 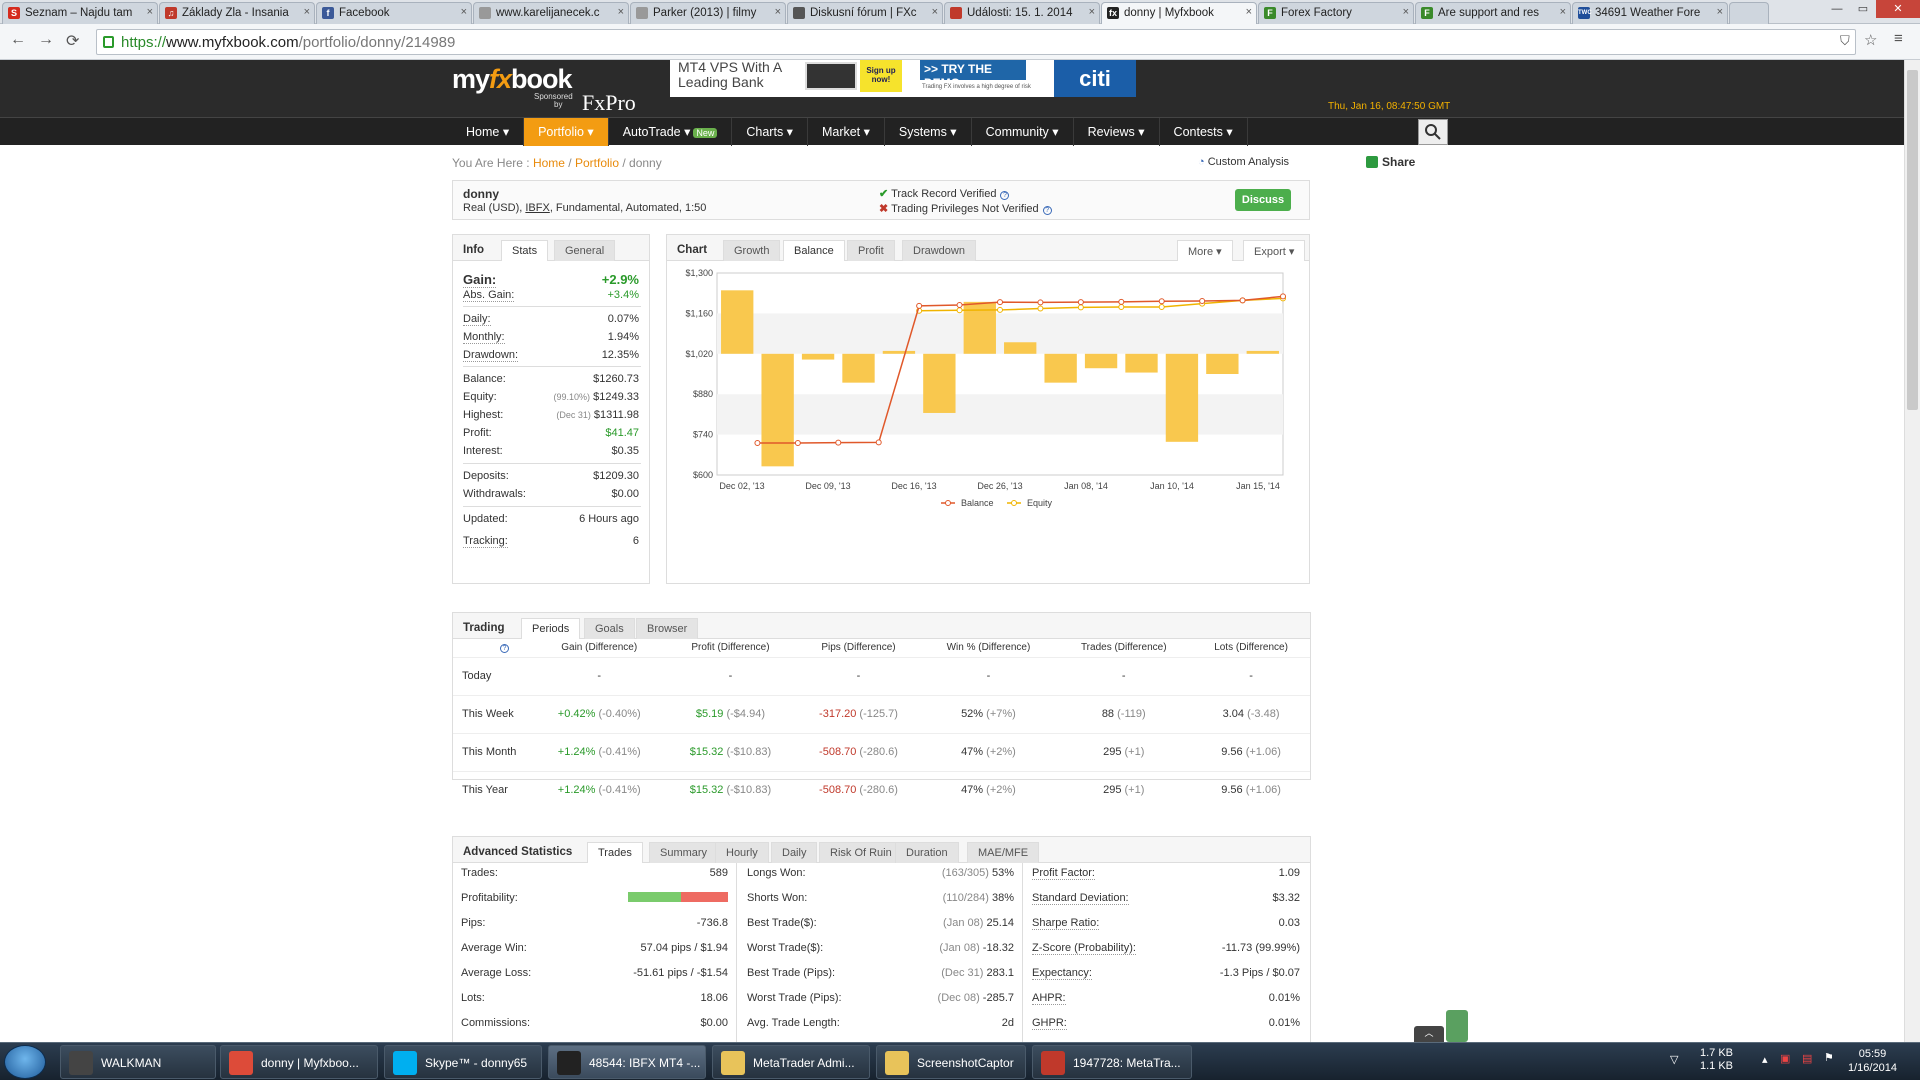 What do you see at coordinates (1749, 13) in the screenshot?
I see `new-tab-button` at bounding box center [1749, 13].